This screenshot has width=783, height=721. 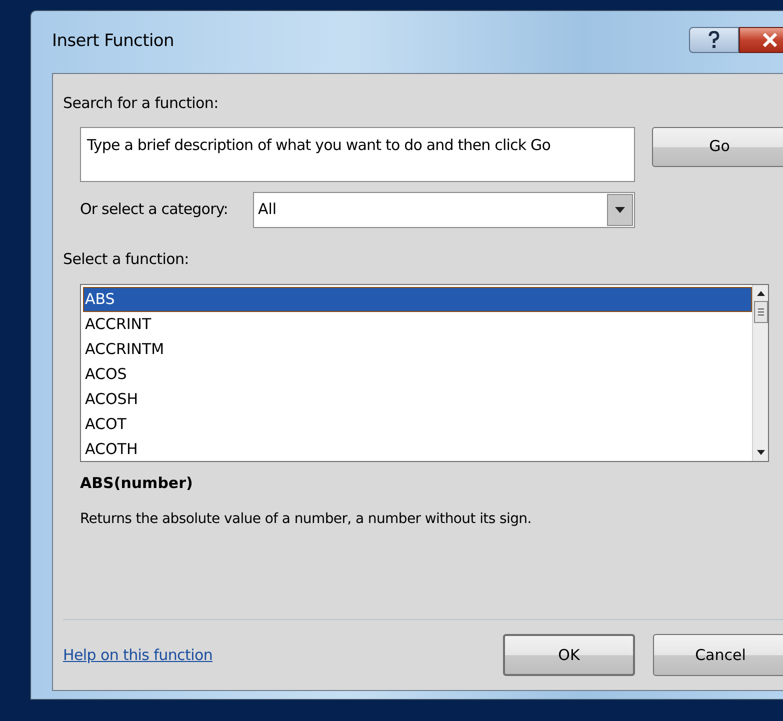 What do you see at coordinates (770, 40) in the screenshot?
I see `close-icon` at bounding box center [770, 40].